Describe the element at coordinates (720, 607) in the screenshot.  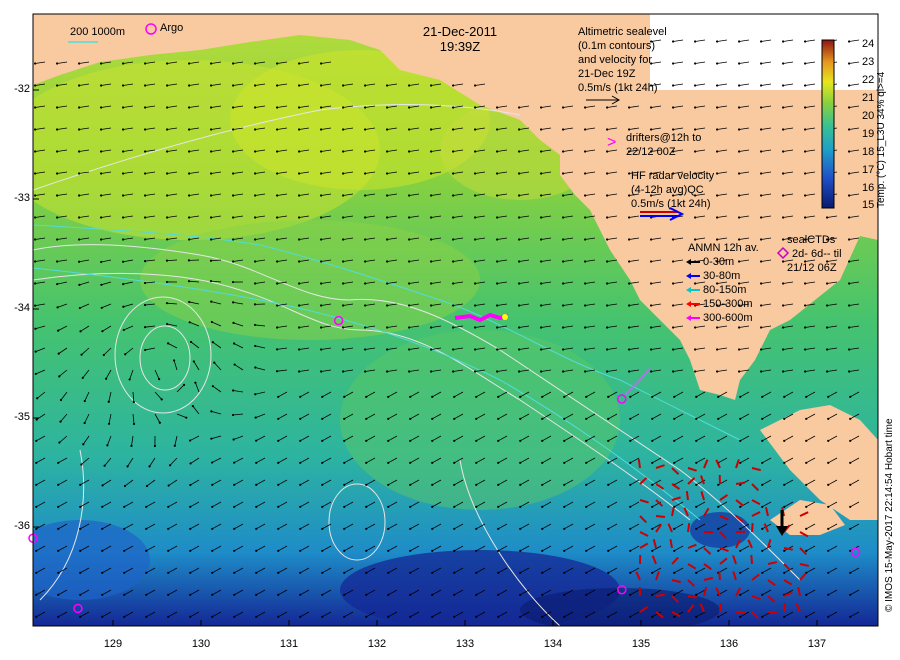
I see `hf-radar-arrow` at that location.